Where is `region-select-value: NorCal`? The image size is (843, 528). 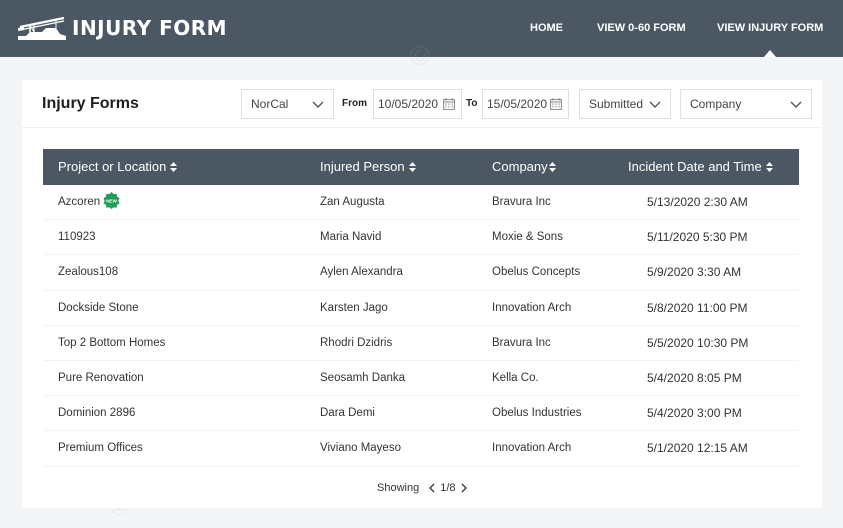 region-select-value: NorCal is located at coordinates (270, 104).